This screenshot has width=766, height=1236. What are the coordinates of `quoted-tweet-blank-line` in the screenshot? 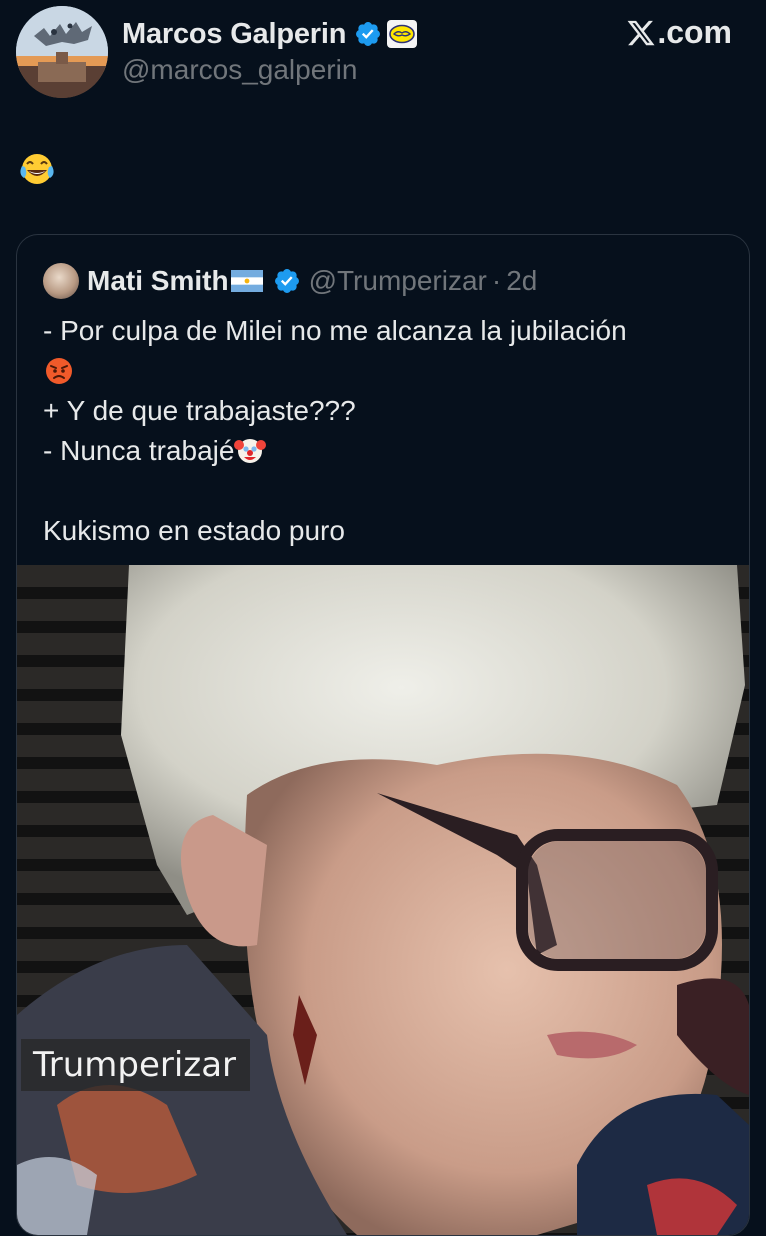 It's located at (383, 491).